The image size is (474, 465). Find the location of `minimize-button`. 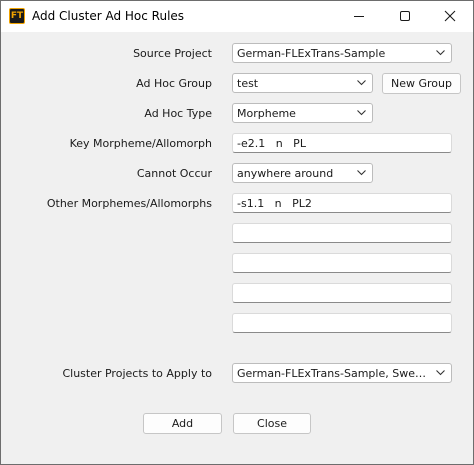

minimize-button is located at coordinates (359, 16).